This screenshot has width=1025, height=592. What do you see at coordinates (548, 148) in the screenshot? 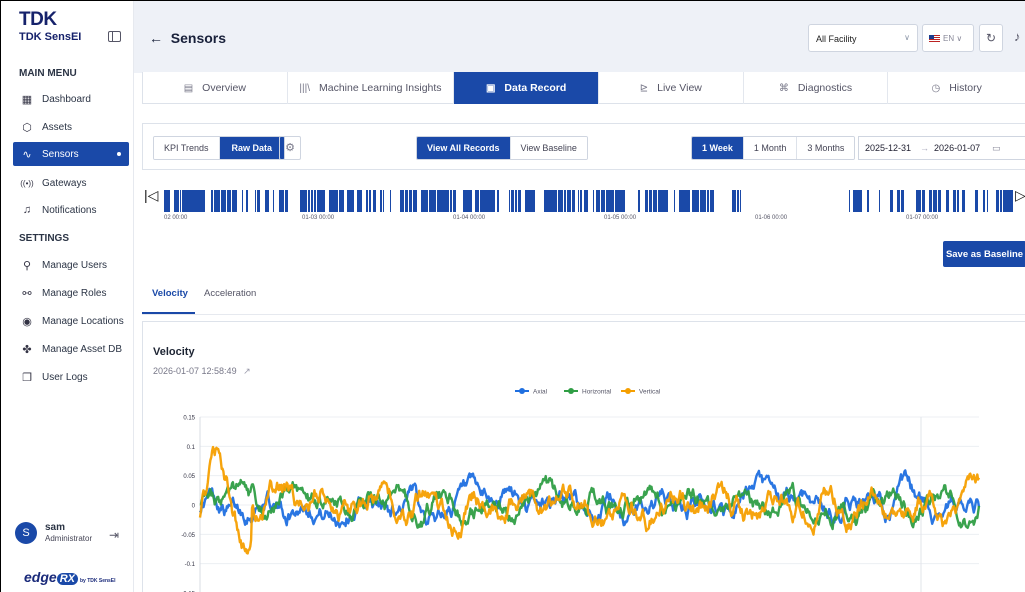
I see `view-baseline-button: View Baseline` at bounding box center [548, 148].